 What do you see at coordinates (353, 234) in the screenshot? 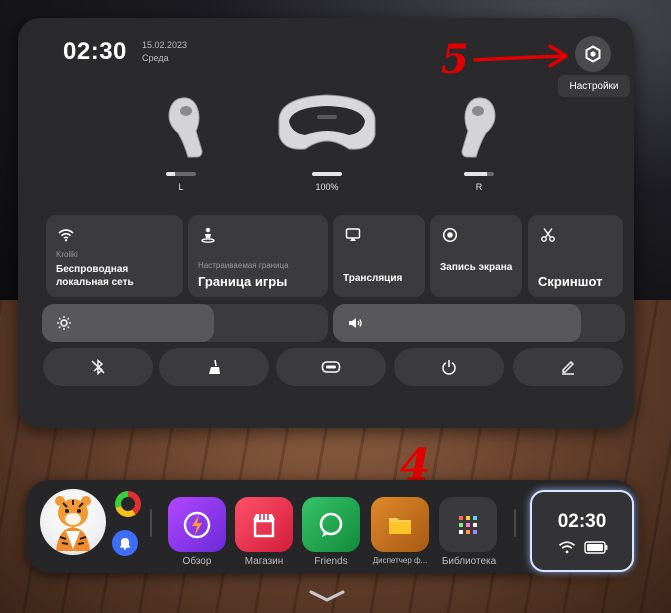
I see `cast-icon` at bounding box center [353, 234].